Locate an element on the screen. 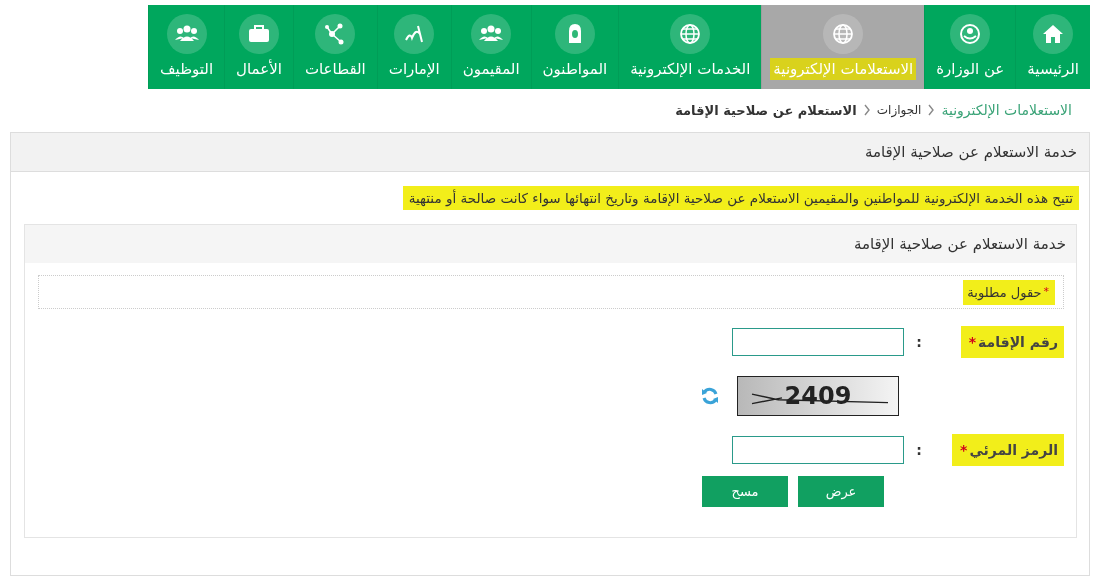 This screenshot has width=1102, height=577. nav-tab: الرئيسية is located at coordinates (1052, 47).